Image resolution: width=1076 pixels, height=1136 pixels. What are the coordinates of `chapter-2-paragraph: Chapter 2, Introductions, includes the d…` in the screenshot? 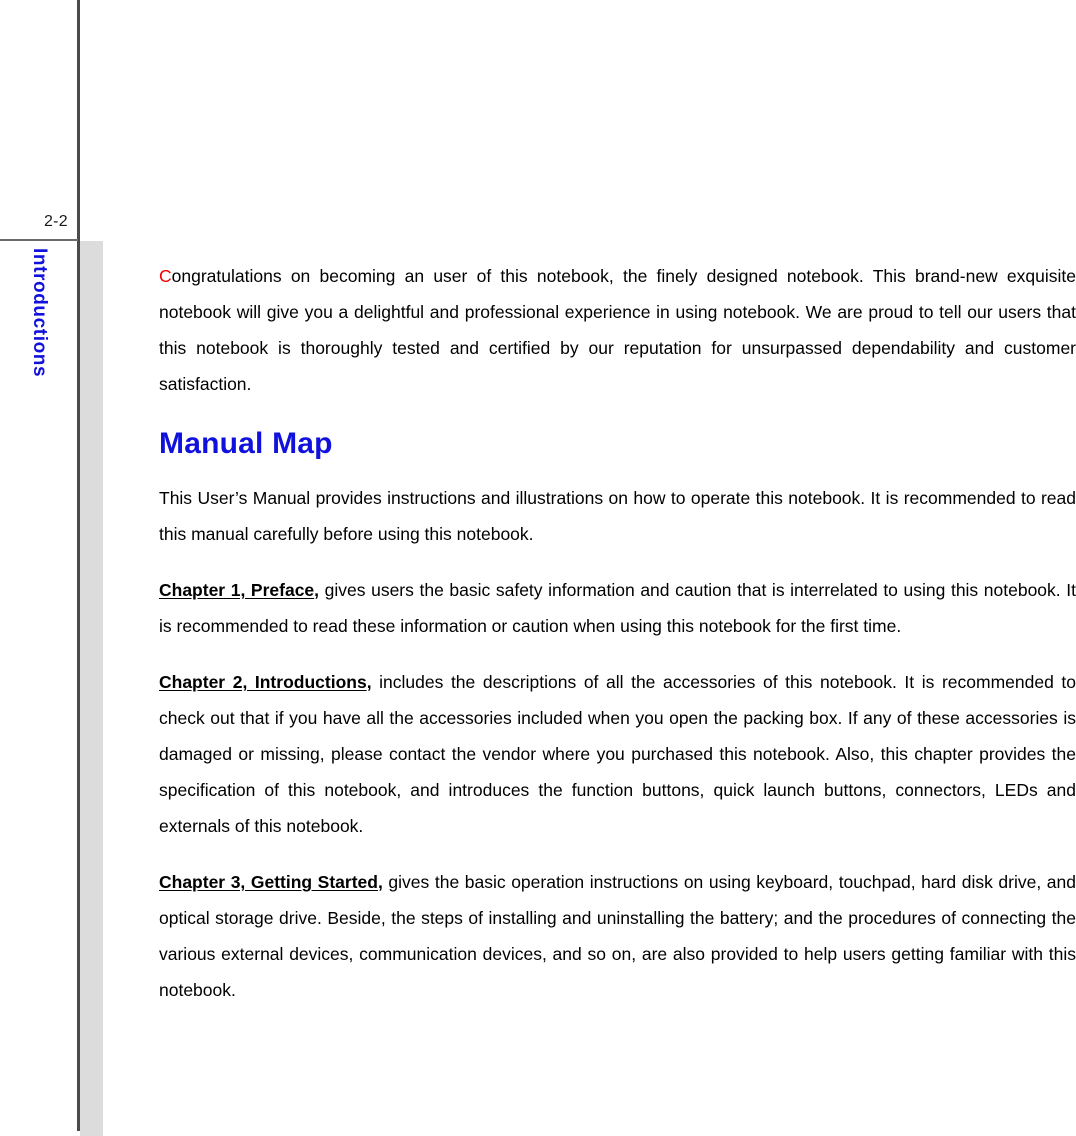 It's located at (617, 754).